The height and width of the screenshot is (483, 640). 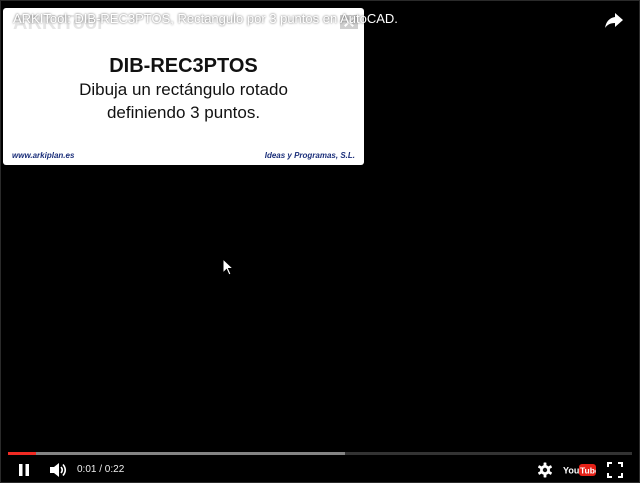 I want to click on youtube-logo: You Tube, so click(x=579, y=470).